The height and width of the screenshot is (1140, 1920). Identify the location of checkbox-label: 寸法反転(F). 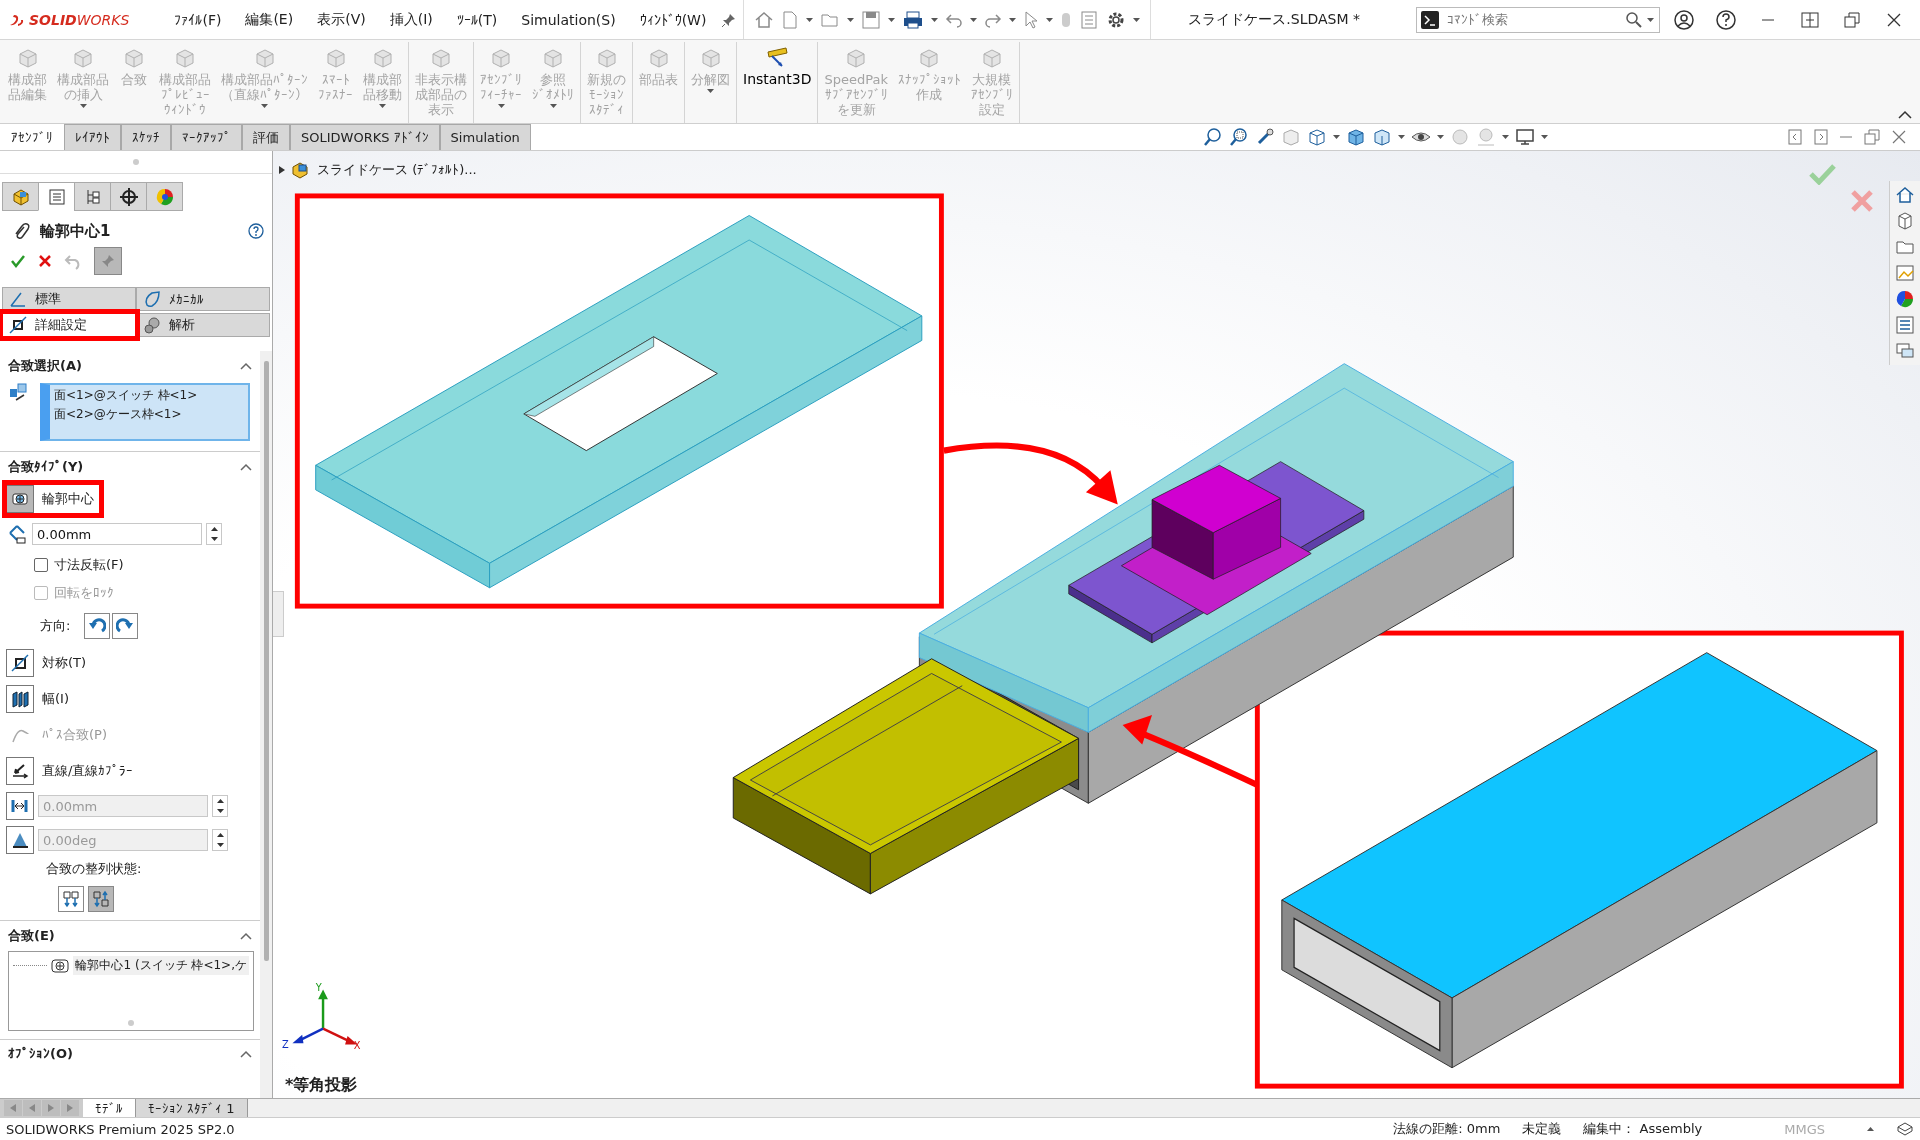
(89, 565).